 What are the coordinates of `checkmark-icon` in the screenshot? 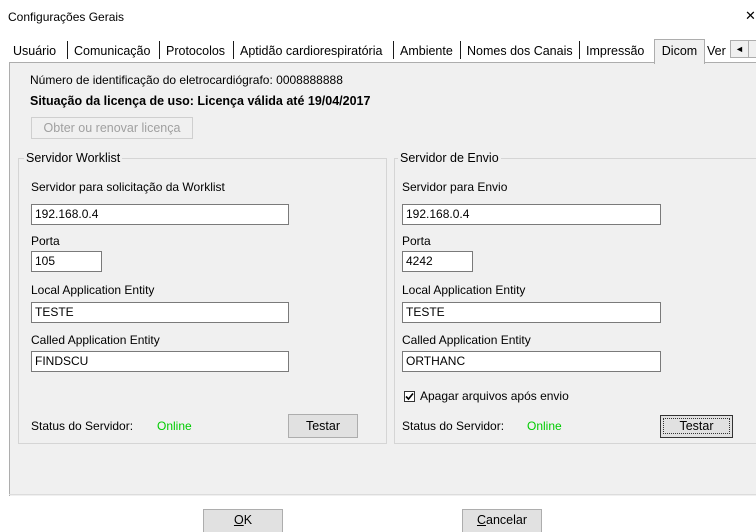 It's located at (409, 396).